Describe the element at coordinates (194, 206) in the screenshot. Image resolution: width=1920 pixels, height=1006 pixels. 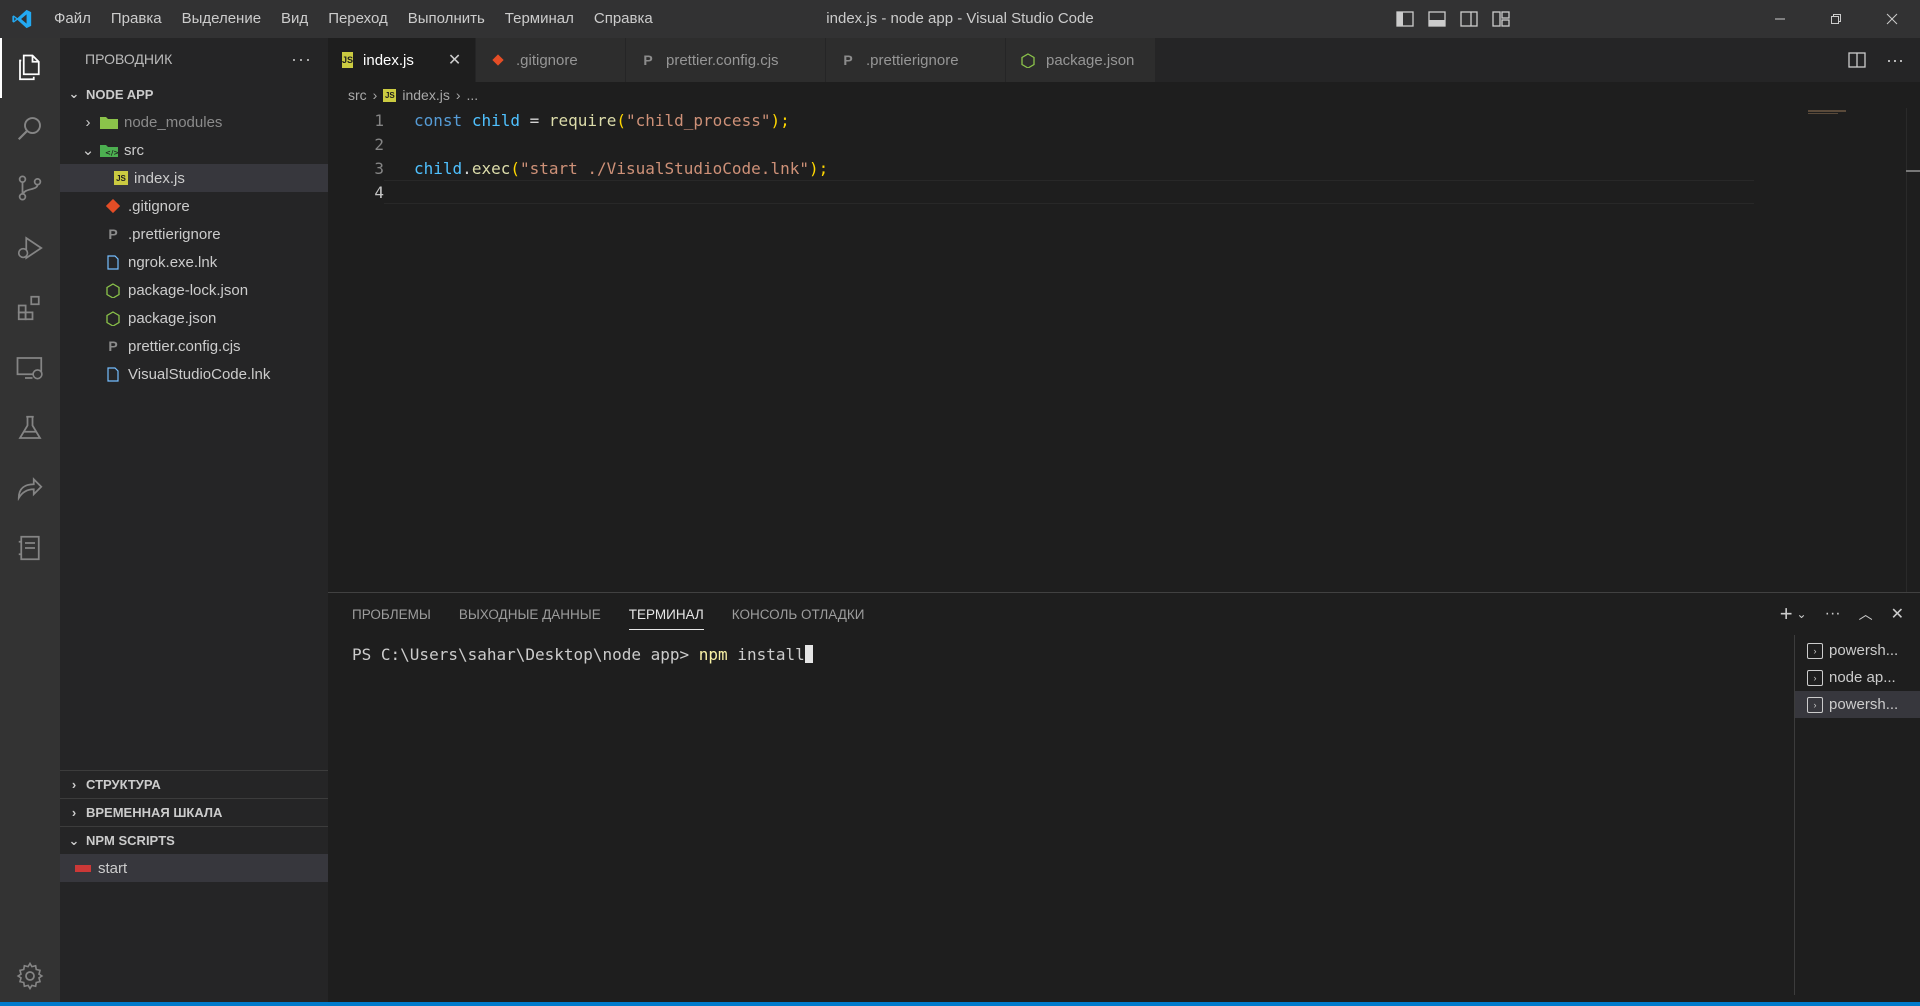
I see `tree-item-gitignore: .gitignore` at that location.